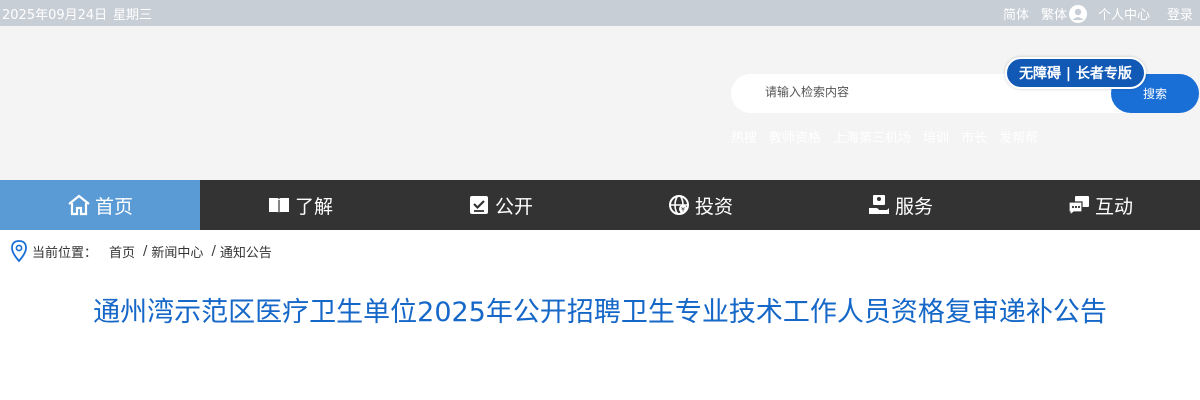 The height and width of the screenshot is (400, 1200). I want to click on main-nav: 首页 了解 公开 ¥ 投资 服务 互动, so click(600, 205).